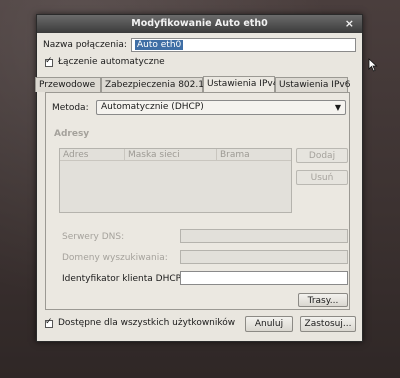  What do you see at coordinates (76, 155) in the screenshot?
I see `column-header-address: Adres` at bounding box center [76, 155].